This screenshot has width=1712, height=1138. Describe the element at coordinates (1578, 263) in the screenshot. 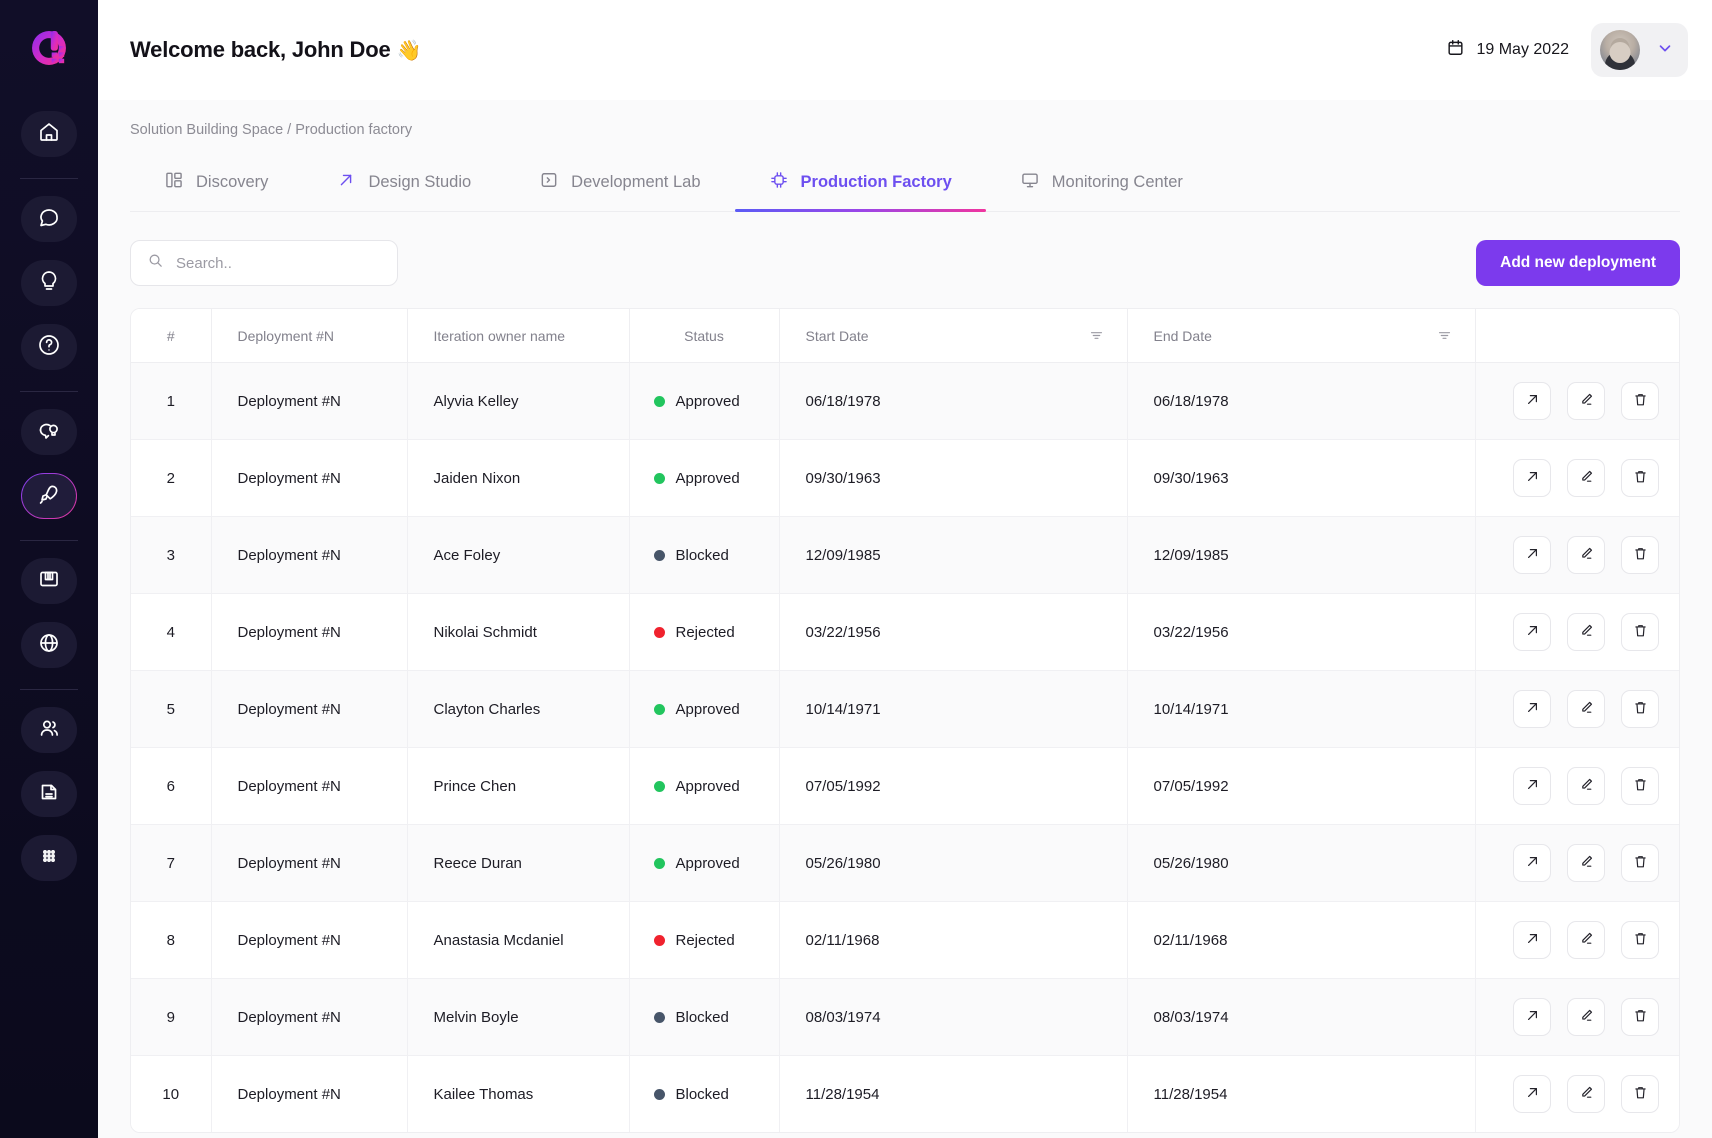

I see `add-new-deployment-button: Add new deployment` at that location.